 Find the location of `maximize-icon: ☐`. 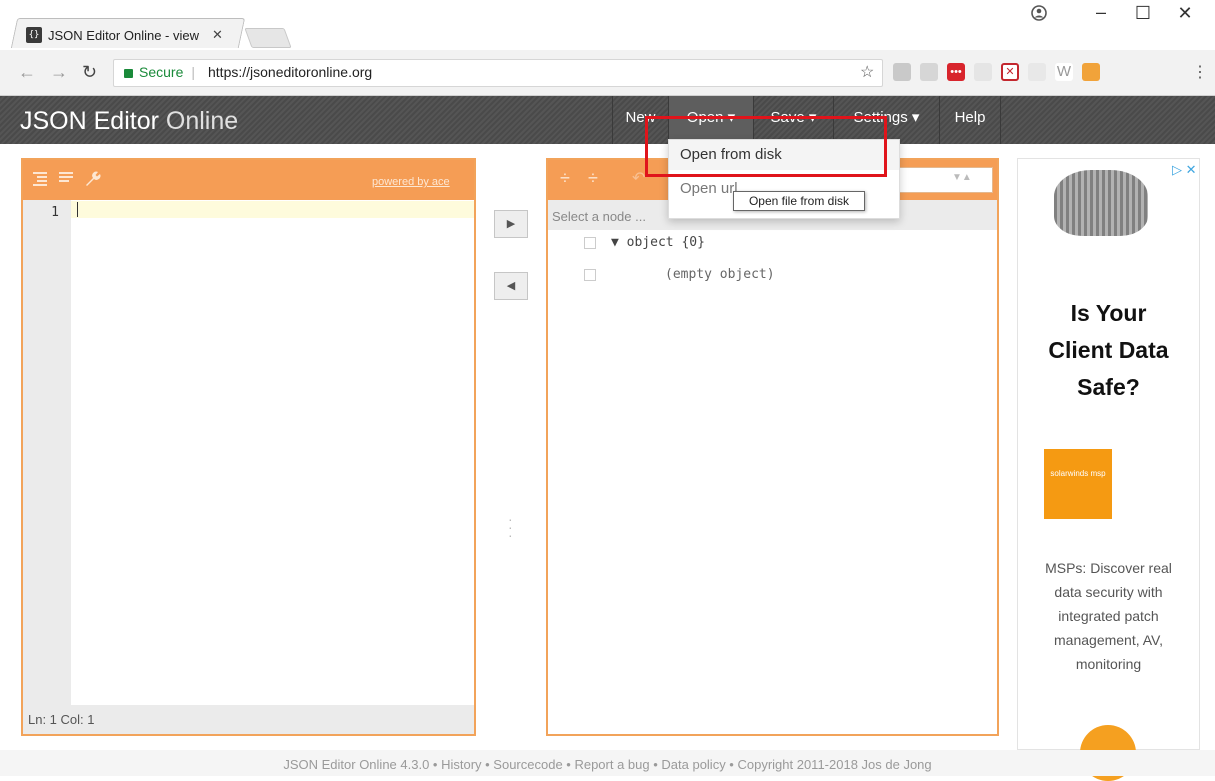

maximize-icon: ☐ is located at coordinates (1143, 13).